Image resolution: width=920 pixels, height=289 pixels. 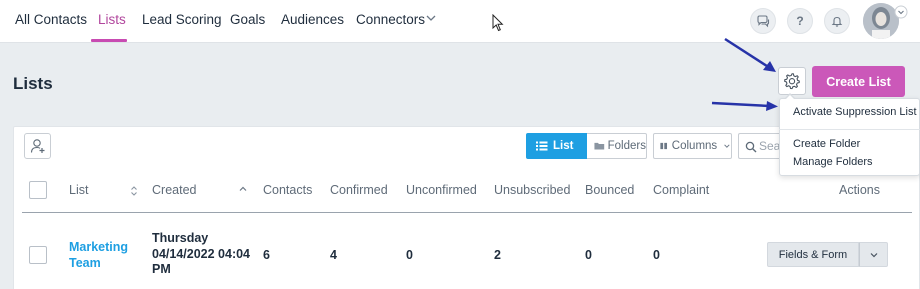 I want to click on page-title: Lists, so click(x=33, y=83).